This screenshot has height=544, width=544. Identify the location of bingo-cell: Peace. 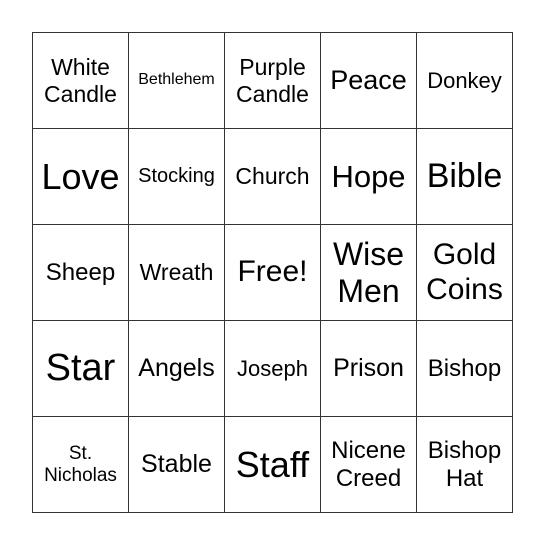
(368, 80).